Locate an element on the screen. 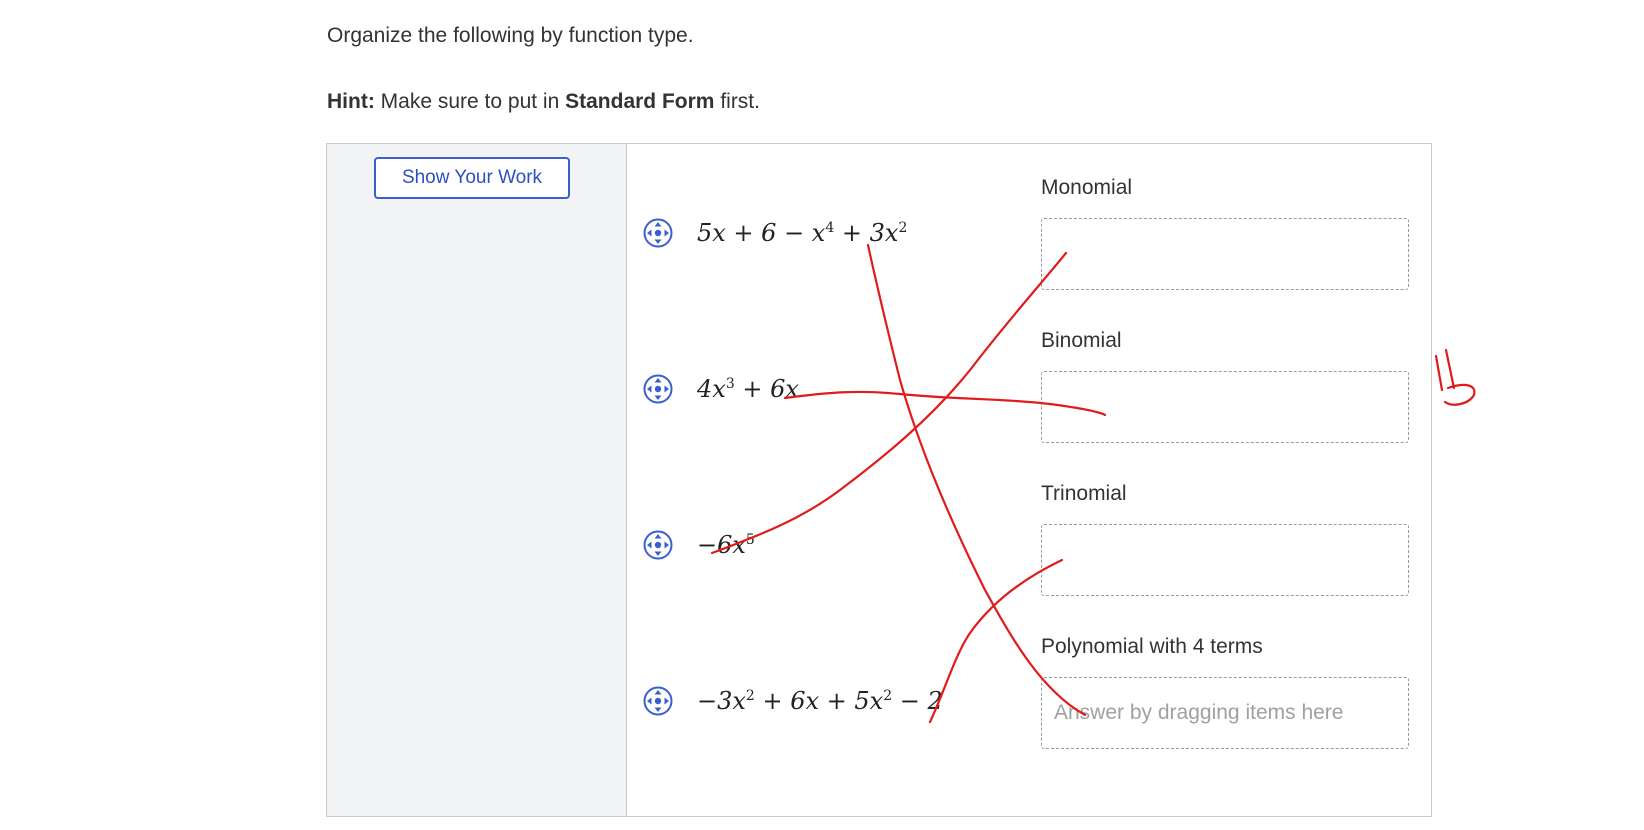  category-label-binomial: Binomial is located at coordinates (1081, 340).